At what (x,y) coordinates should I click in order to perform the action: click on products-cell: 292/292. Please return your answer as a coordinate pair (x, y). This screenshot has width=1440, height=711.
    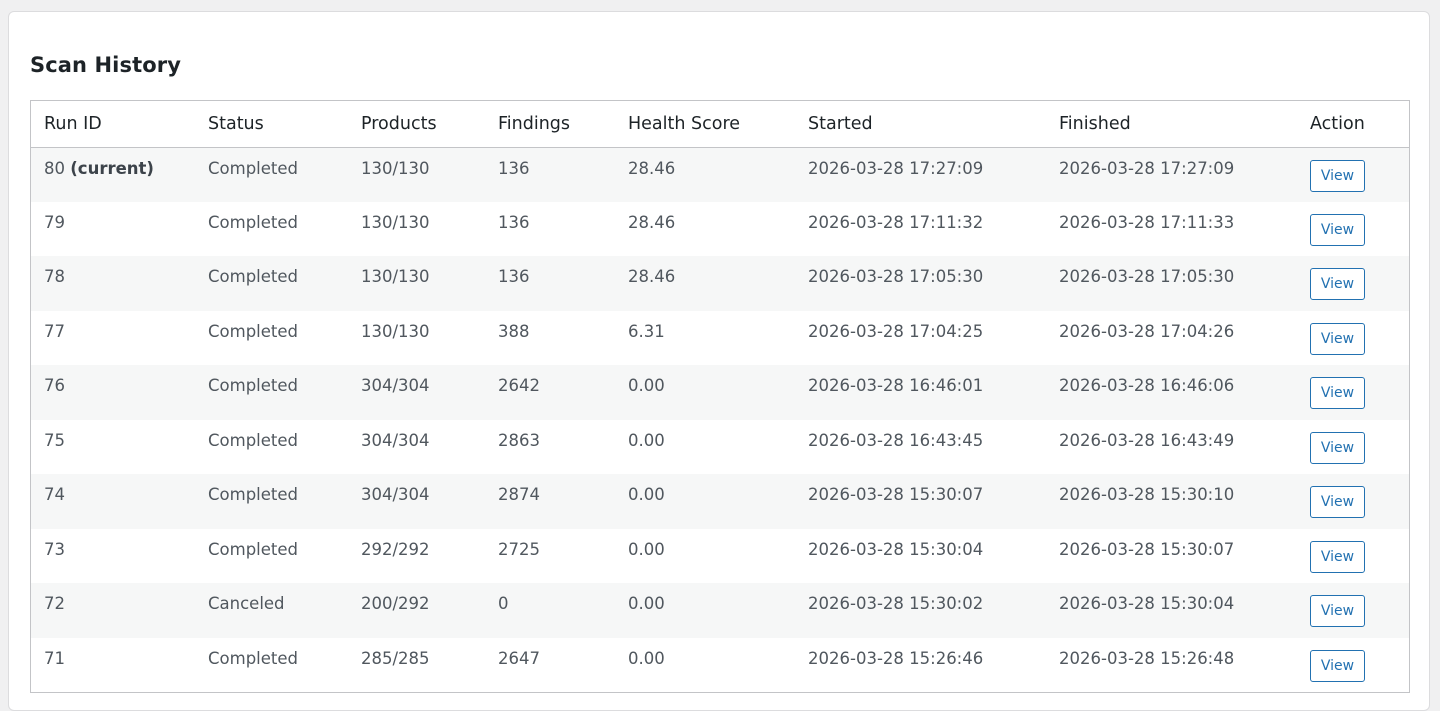
    Looking at the image, I should click on (395, 549).